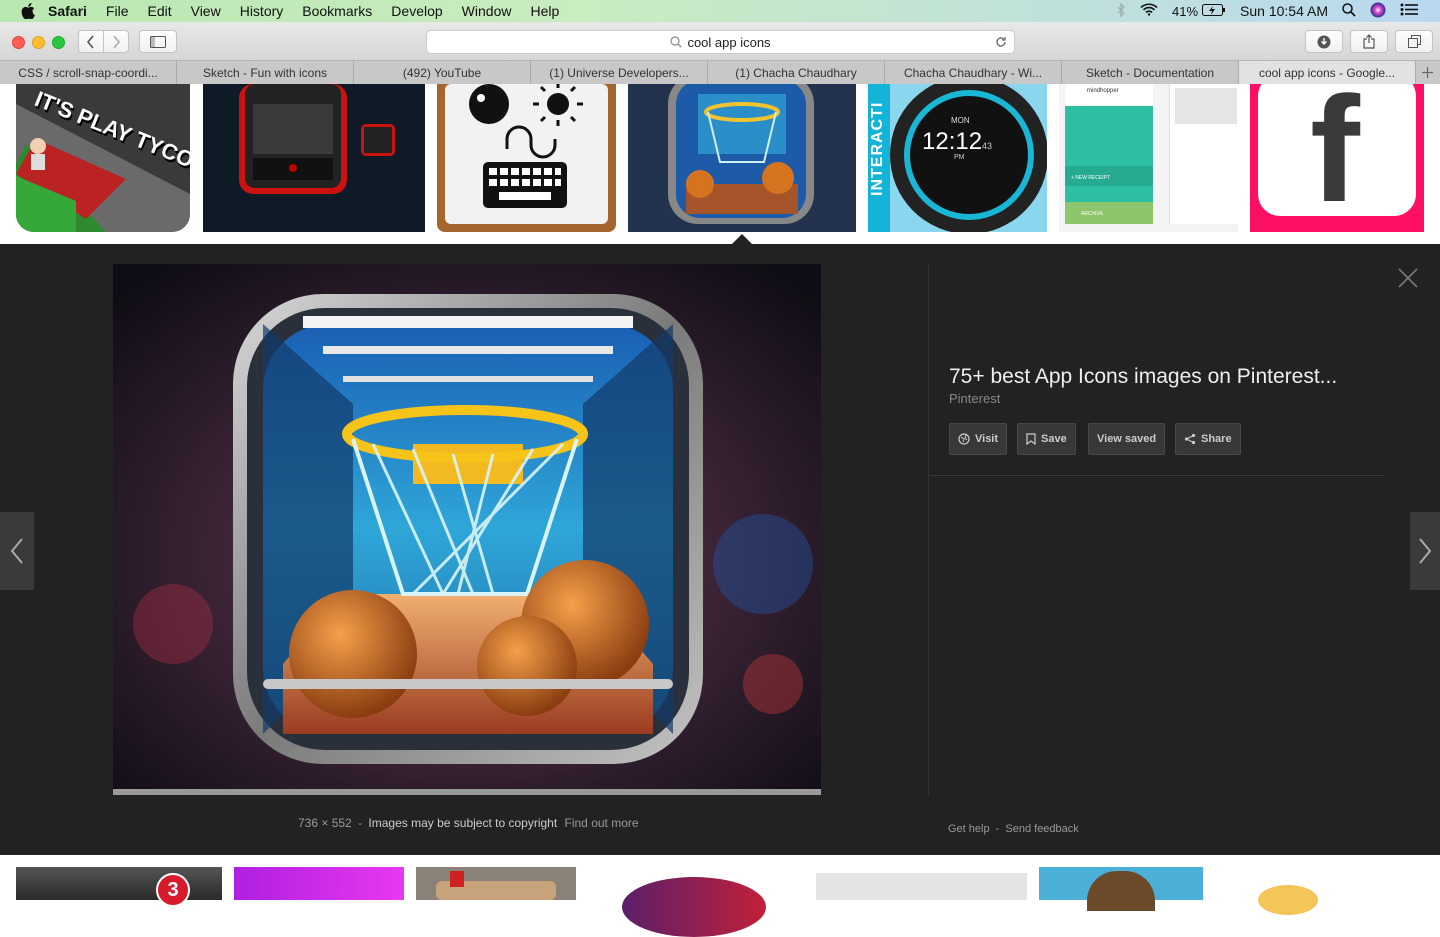  I want to click on forward-button, so click(116, 41).